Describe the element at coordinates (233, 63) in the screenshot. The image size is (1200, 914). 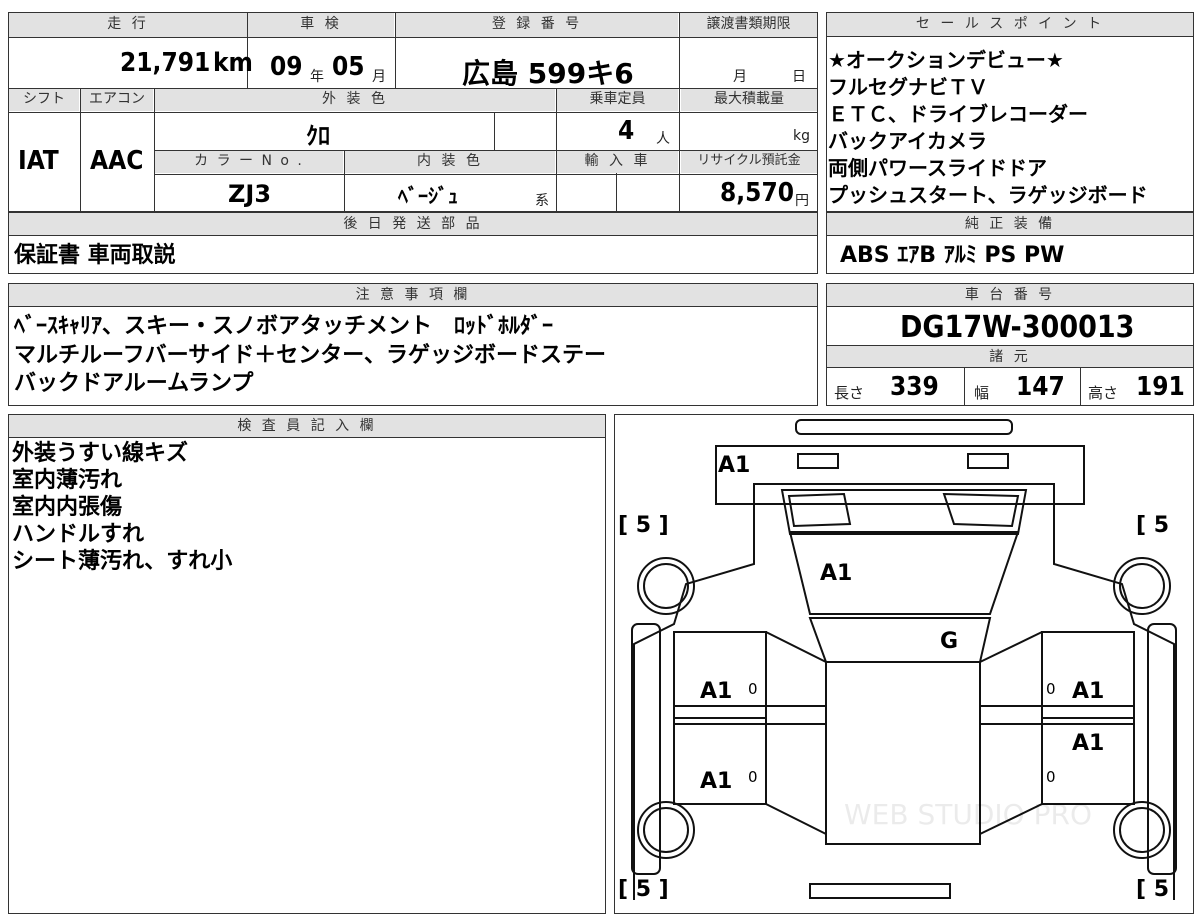
I see `mileage-unit: km` at that location.